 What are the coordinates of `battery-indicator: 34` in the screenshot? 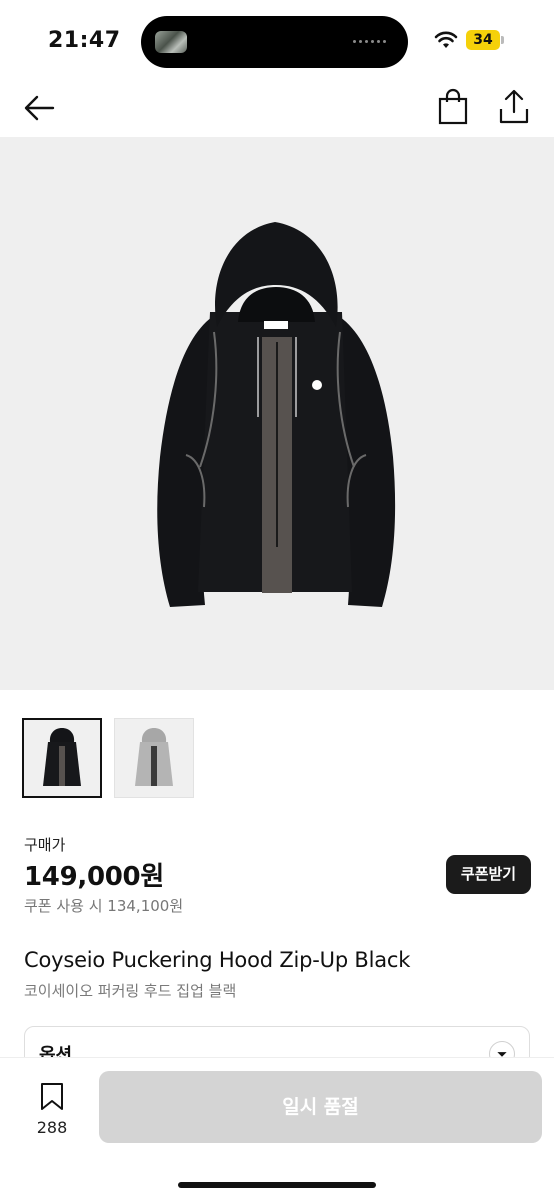 It's located at (483, 40).